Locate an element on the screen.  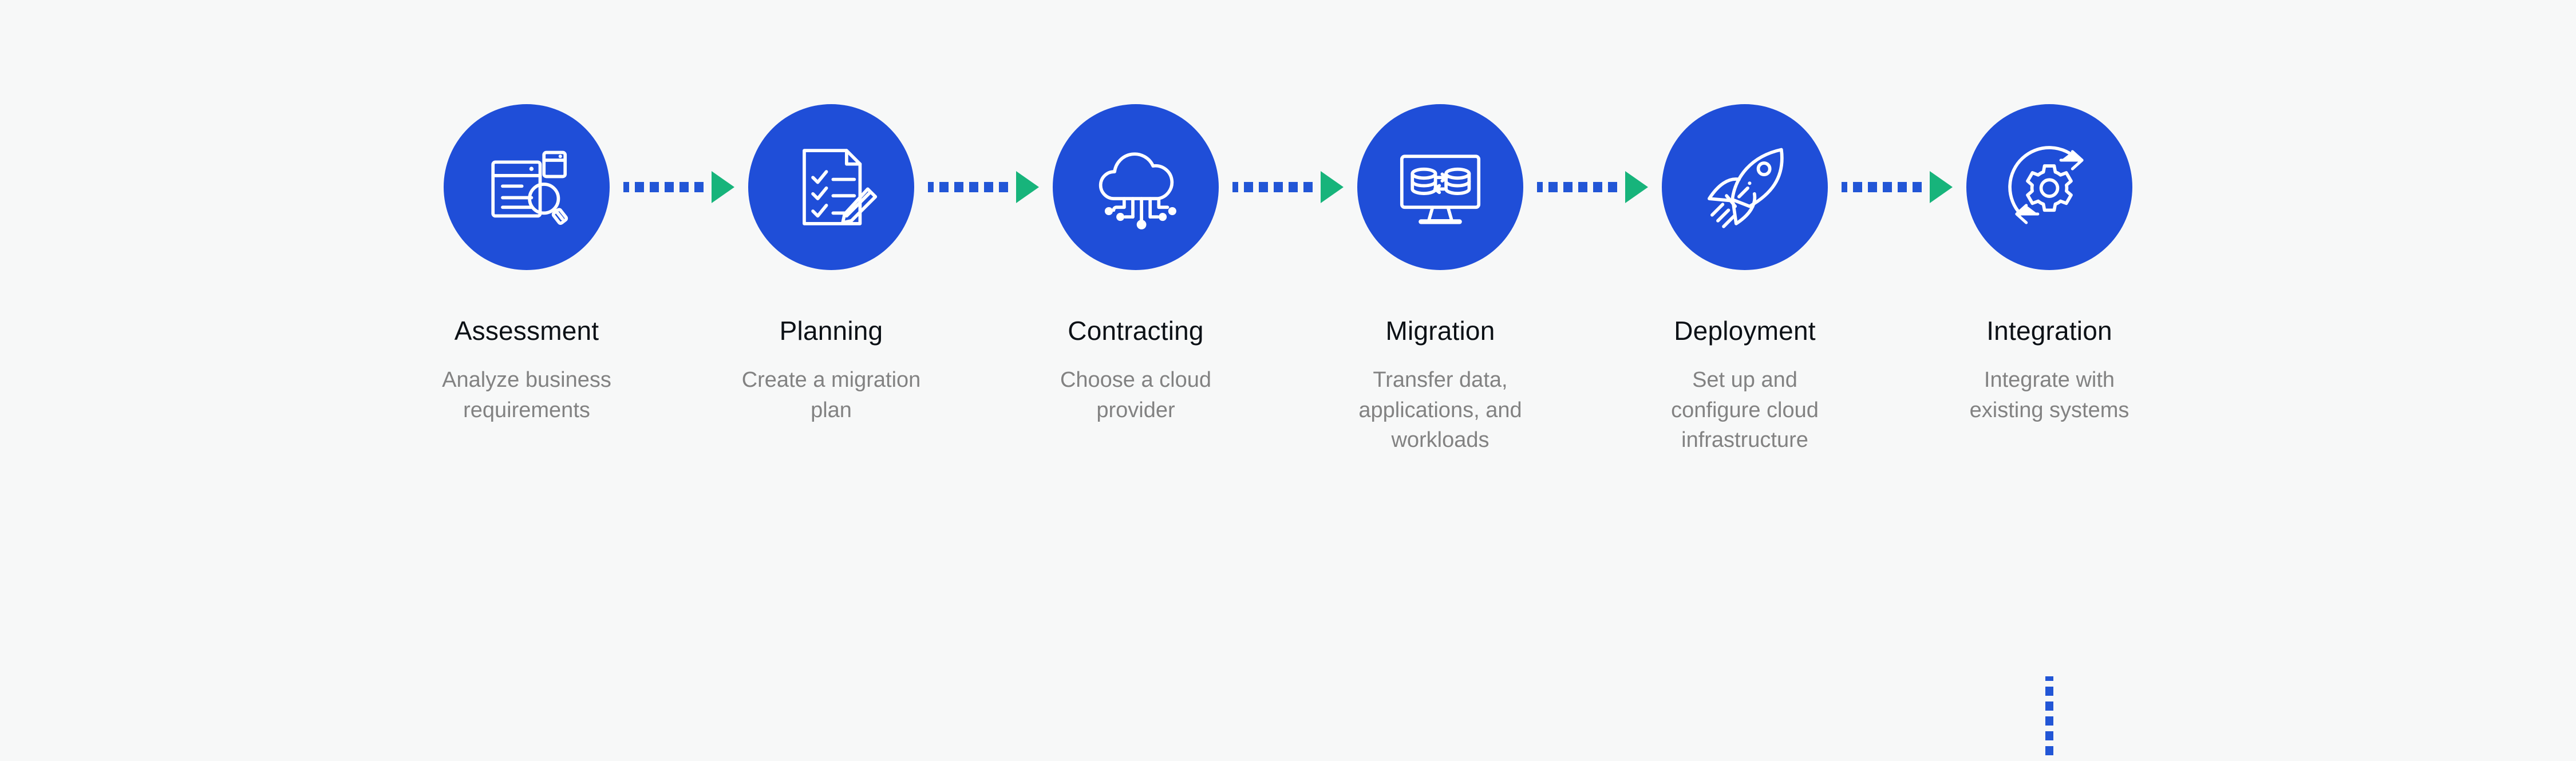
step-description: Integrate with existing systems is located at coordinates (2049, 395).